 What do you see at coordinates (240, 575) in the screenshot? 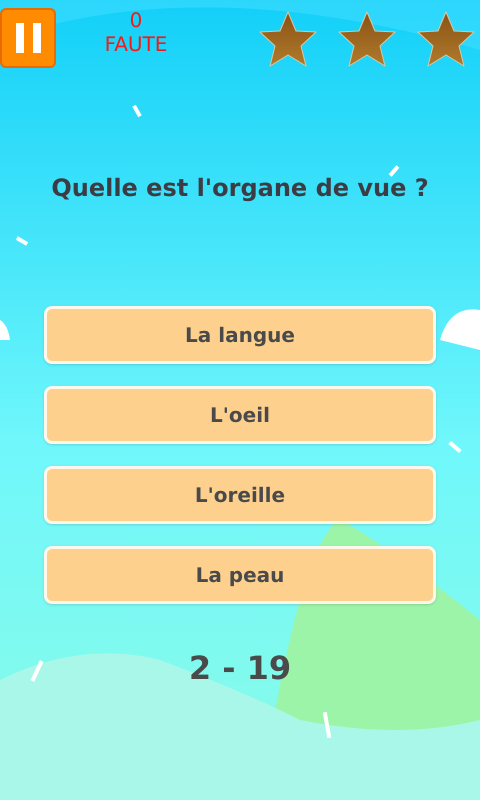
I see `answer-button: La peau` at bounding box center [240, 575].